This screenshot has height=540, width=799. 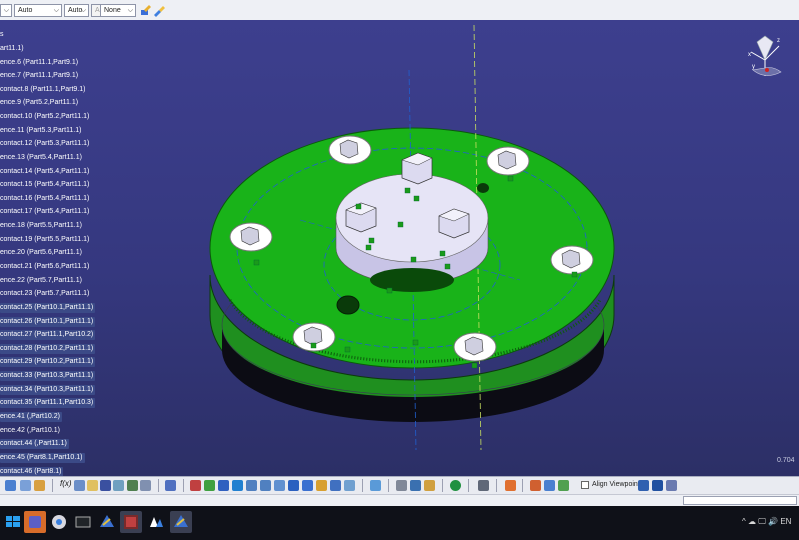 I want to click on iso-view-icon, so click(x=307, y=485).